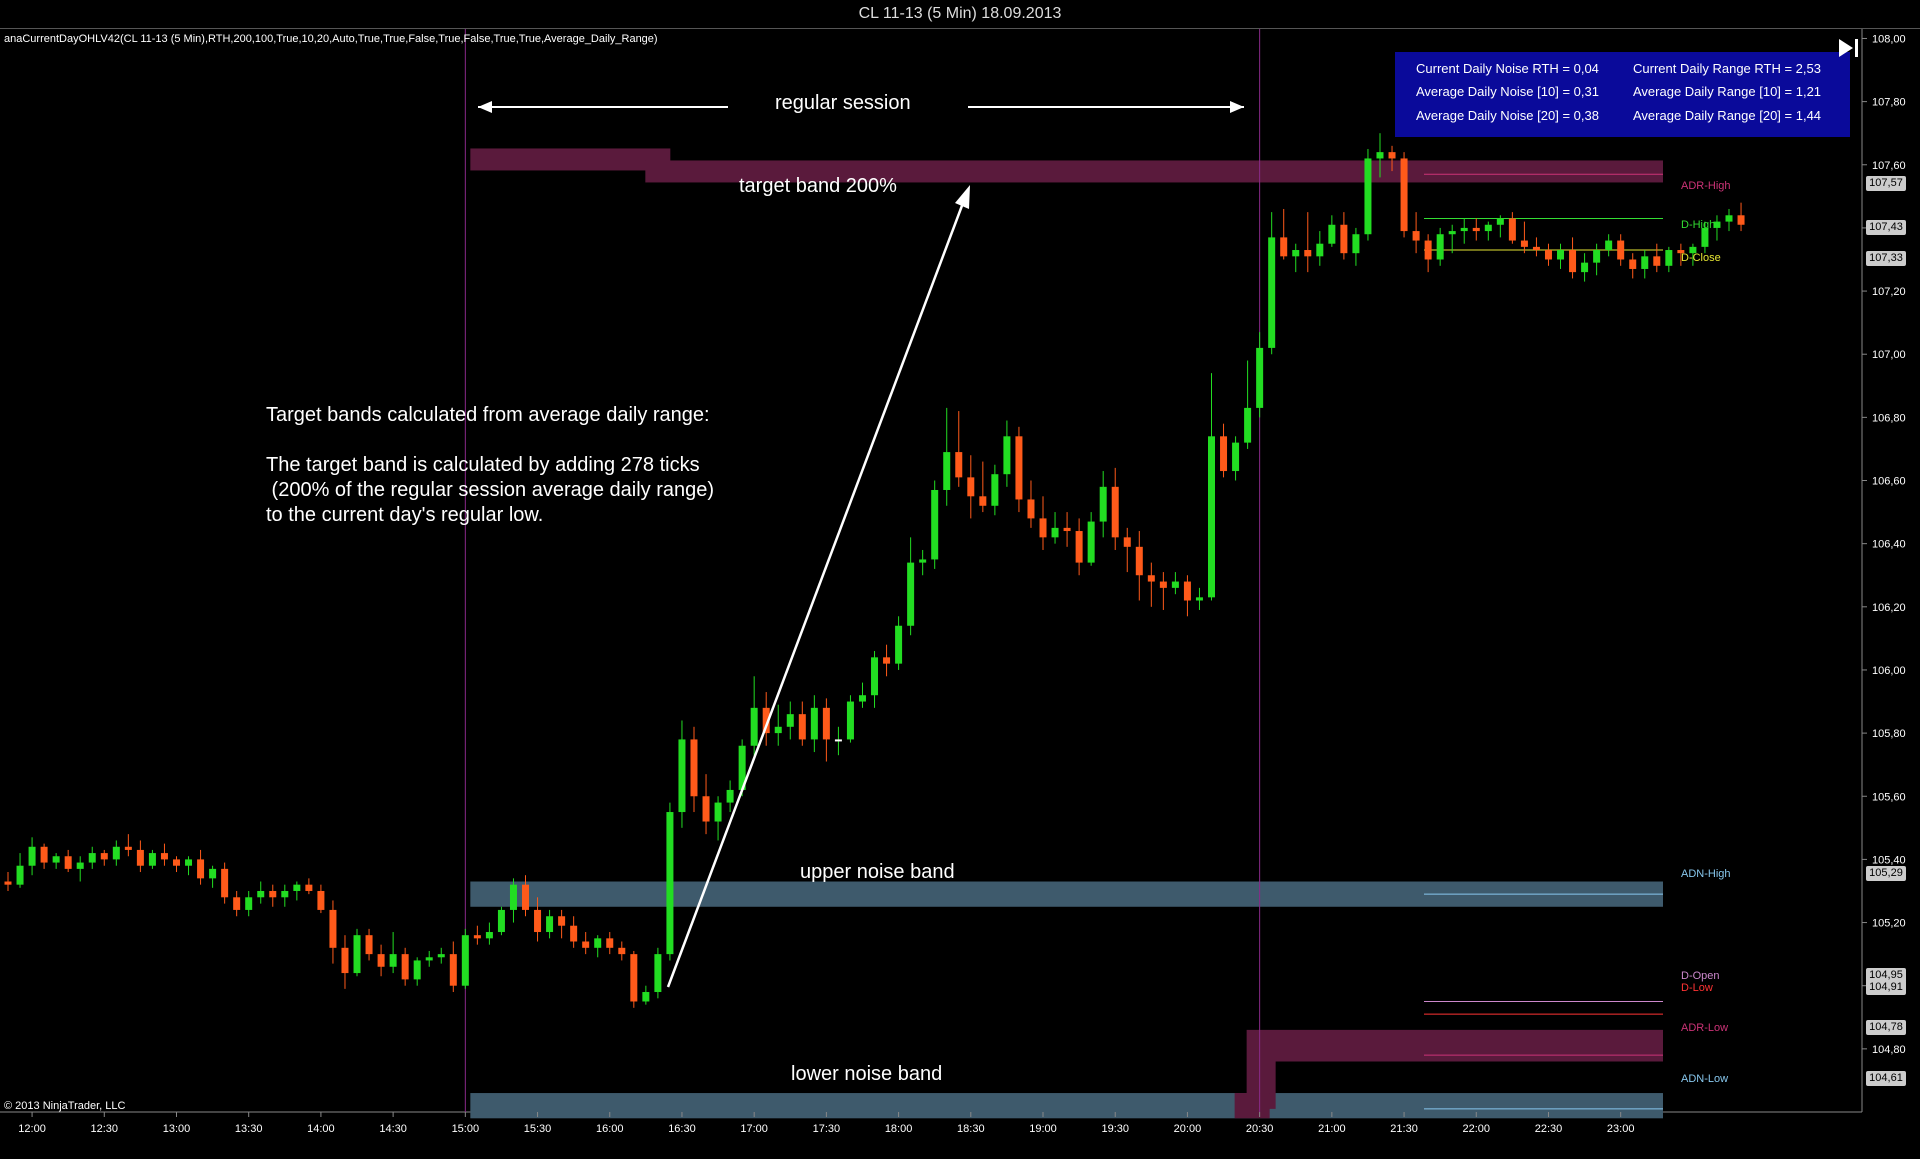 The height and width of the screenshot is (1159, 1920). I want to click on x-tick-label: 18:00, so click(899, 1129).